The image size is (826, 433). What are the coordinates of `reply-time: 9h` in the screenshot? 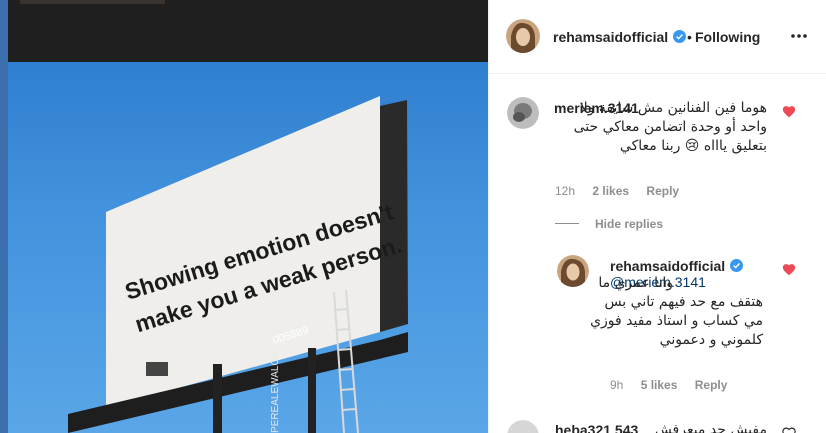 It's located at (616, 385).